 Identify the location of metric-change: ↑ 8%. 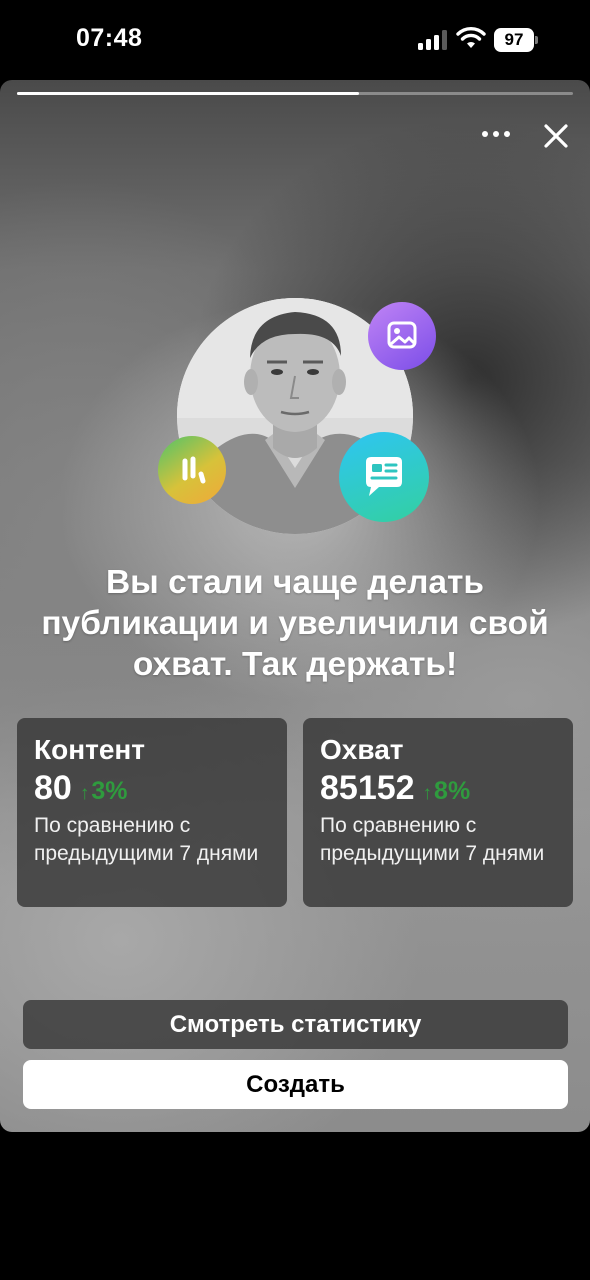
(447, 791).